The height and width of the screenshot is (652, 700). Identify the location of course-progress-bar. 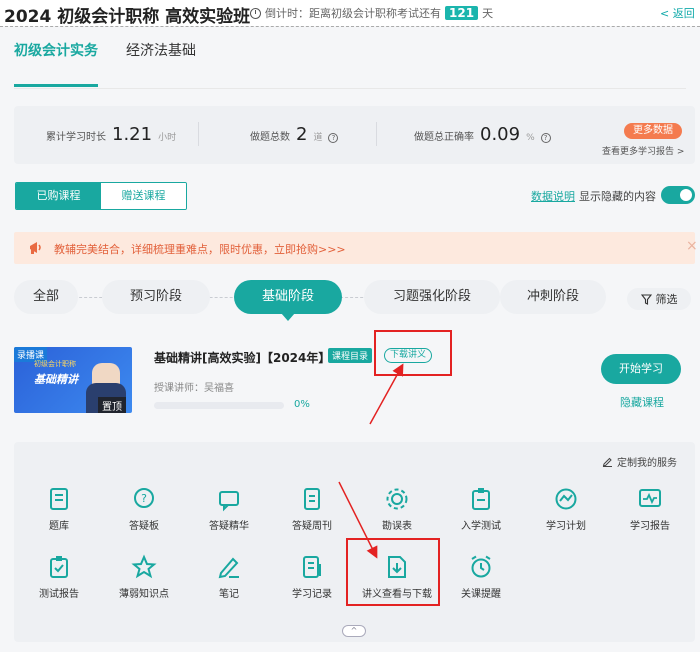
(219, 405).